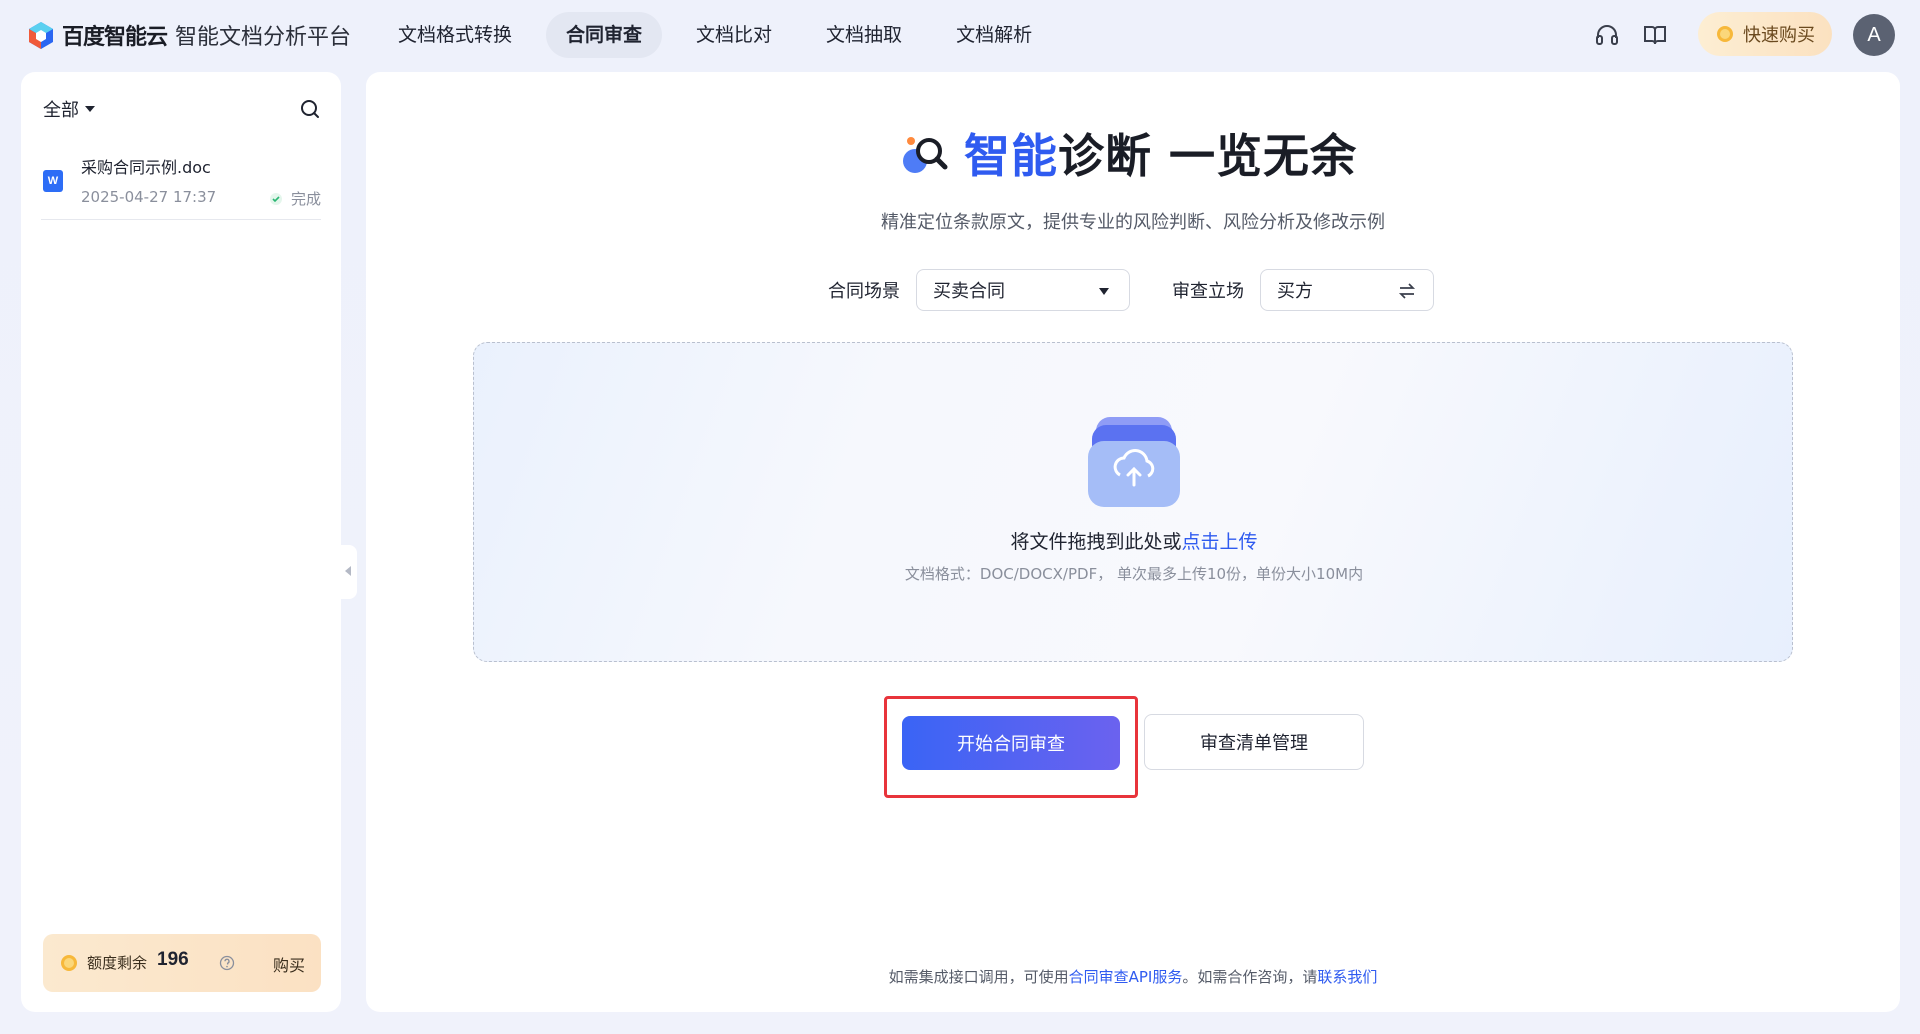 The width and height of the screenshot is (1920, 1034). I want to click on upload-instruction: 将文件拖拽到此处或点击上传, so click(1133, 540).